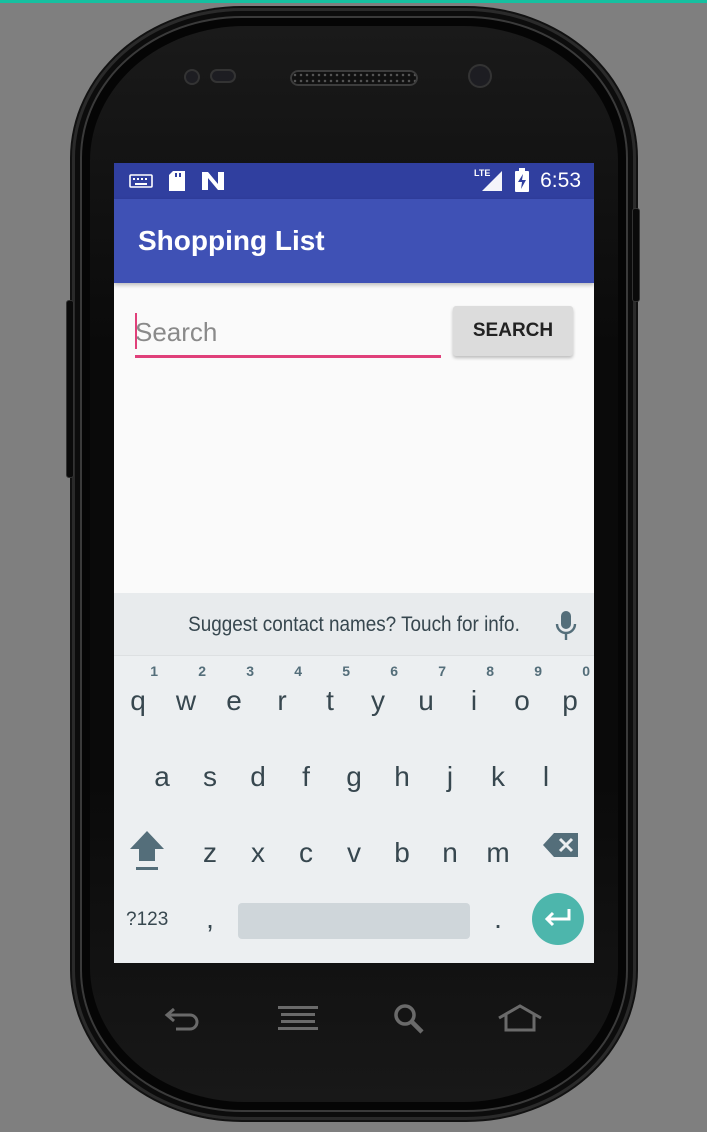 Image resolution: width=707 pixels, height=1132 pixels. Describe the element at coordinates (213, 183) in the screenshot. I see `n-logo-icon` at that location.